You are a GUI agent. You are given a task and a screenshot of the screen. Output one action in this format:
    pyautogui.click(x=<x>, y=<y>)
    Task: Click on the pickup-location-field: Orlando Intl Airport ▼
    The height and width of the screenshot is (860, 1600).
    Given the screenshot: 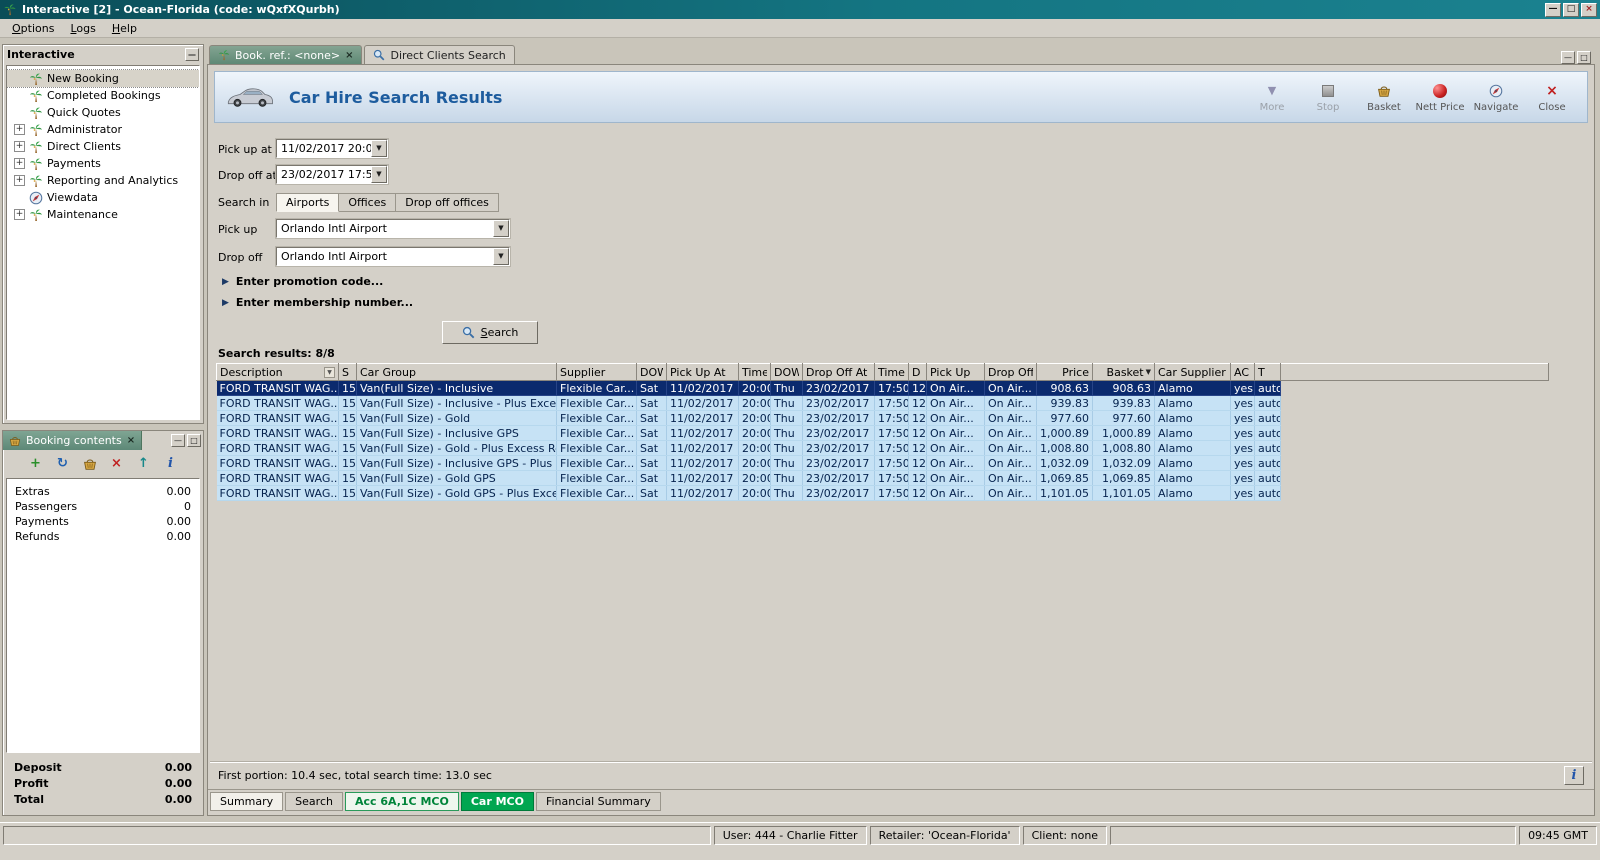 What is the action you would take?
    pyautogui.click(x=393, y=228)
    